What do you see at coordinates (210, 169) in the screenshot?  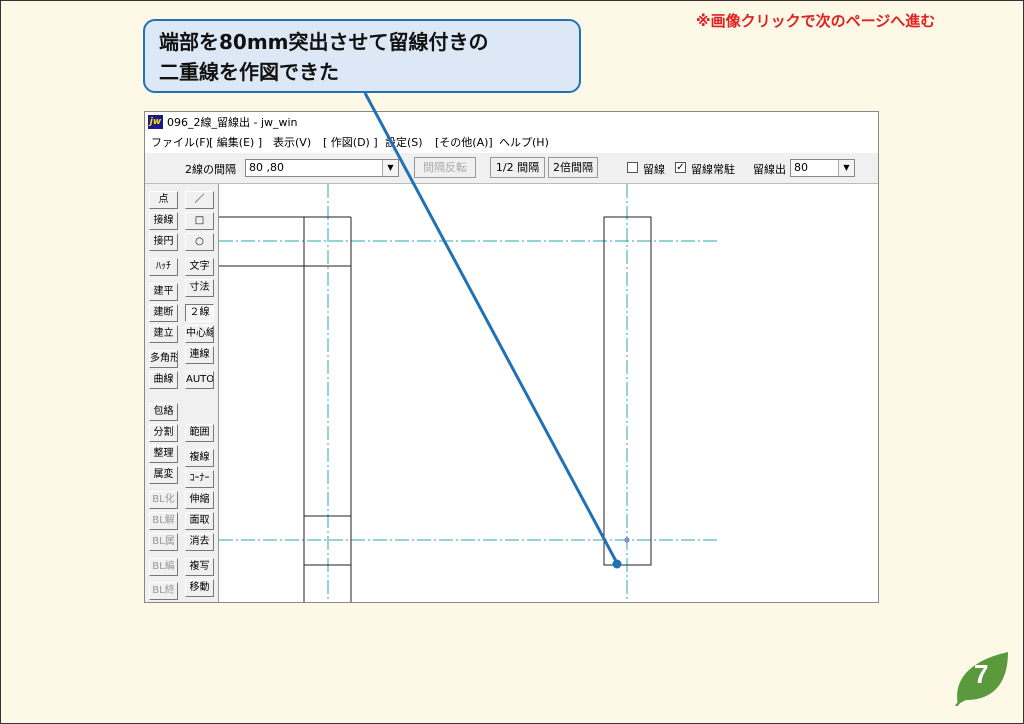 I see `spacing-label: 2線の間隔` at bounding box center [210, 169].